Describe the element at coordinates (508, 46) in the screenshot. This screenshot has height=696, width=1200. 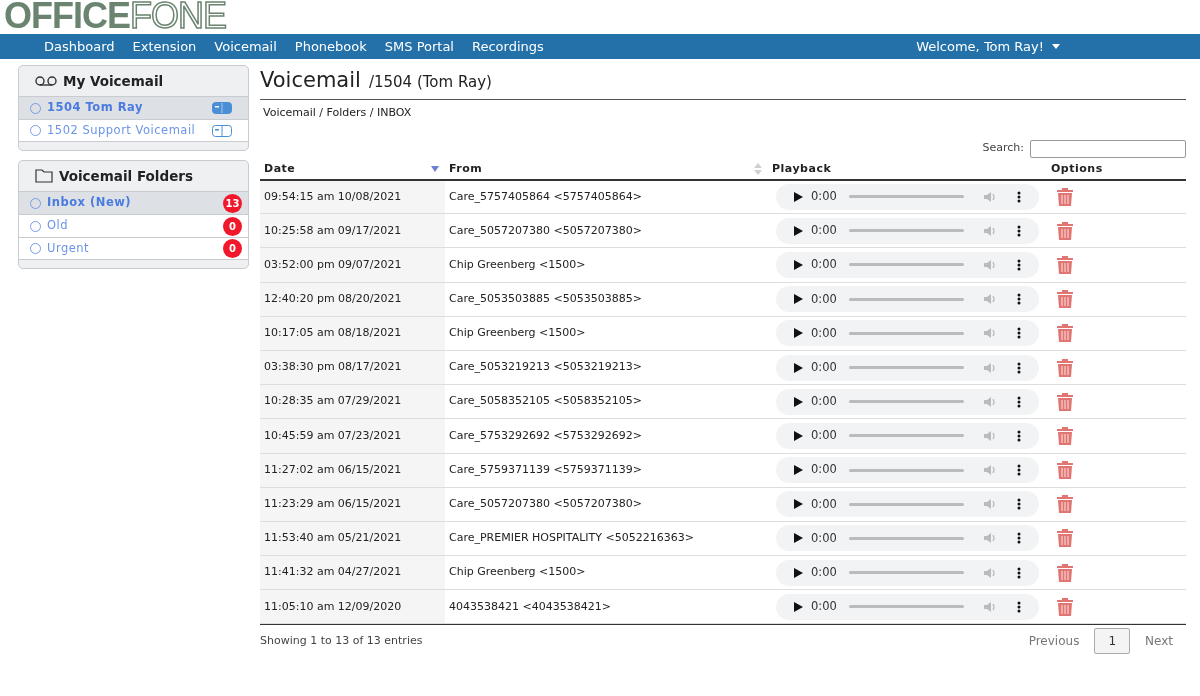
I see `nav-link: Recordings` at that location.